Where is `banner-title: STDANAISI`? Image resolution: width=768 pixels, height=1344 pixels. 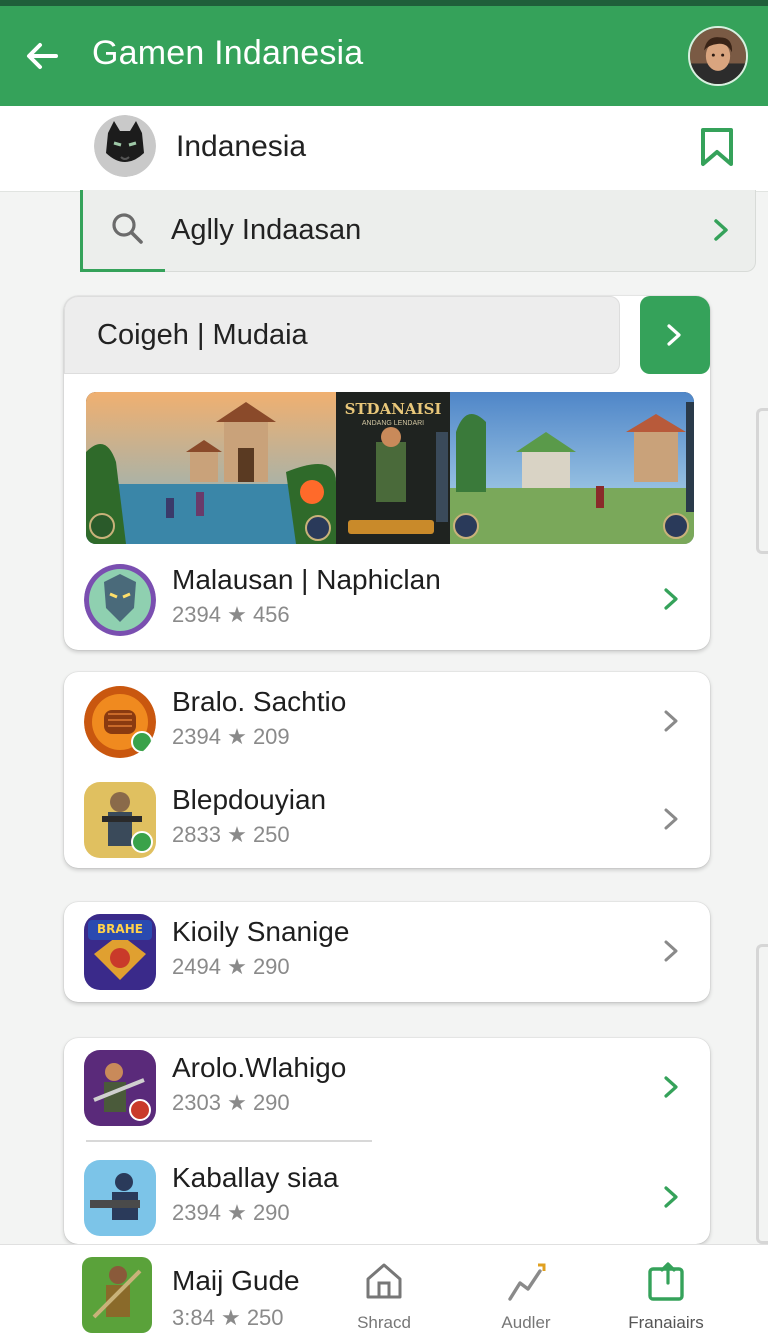
banner-title: STDANAISI is located at coordinates (393, 409).